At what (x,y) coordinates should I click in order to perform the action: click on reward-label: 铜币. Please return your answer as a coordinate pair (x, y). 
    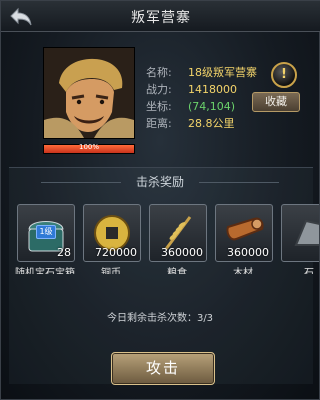
    Looking at the image, I should click on (111, 271).